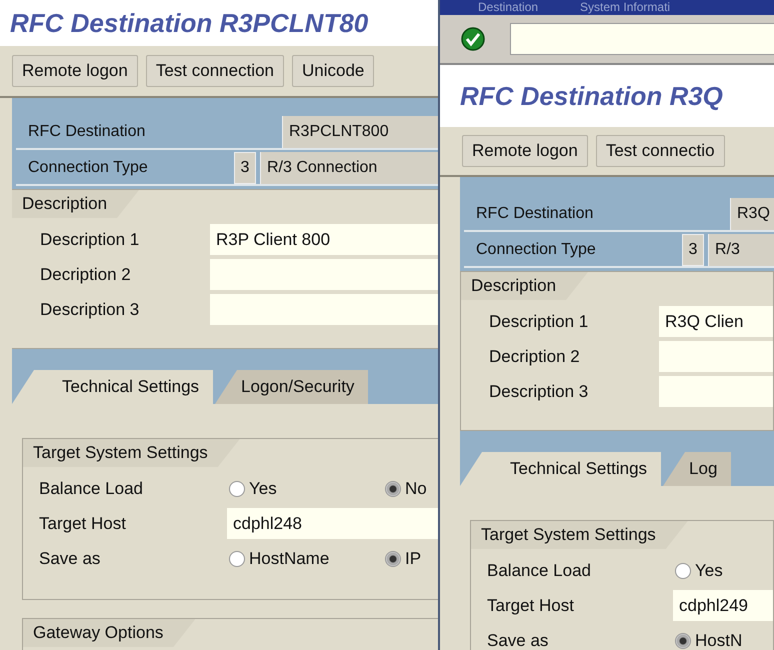 The height and width of the screenshot is (650, 774). What do you see at coordinates (333, 523) in the screenshot?
I see `input-field: cdphl248` at bounding box center [333, 523].